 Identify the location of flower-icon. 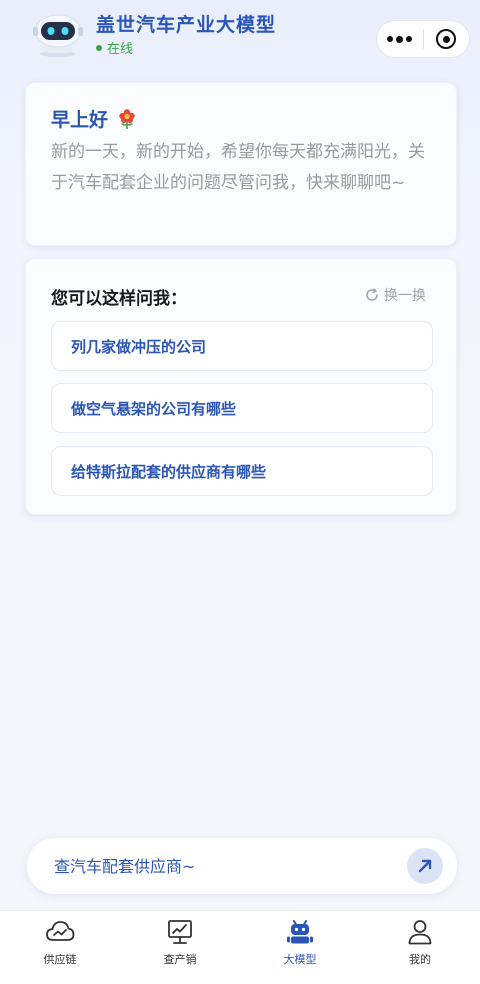
(127, 118).